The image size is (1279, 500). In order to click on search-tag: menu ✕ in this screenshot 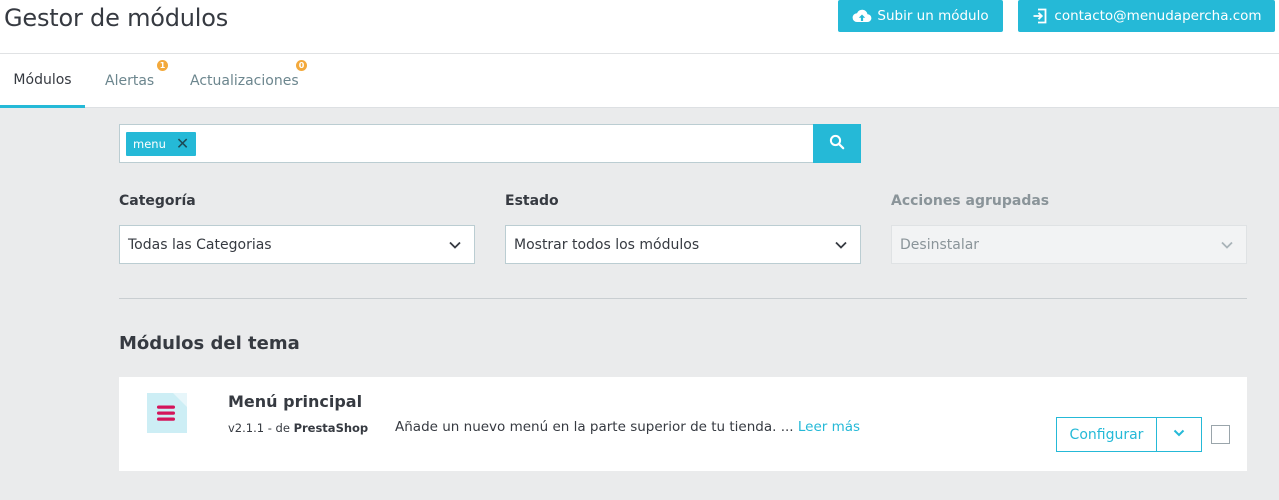, I will do `click(161, 144)`.